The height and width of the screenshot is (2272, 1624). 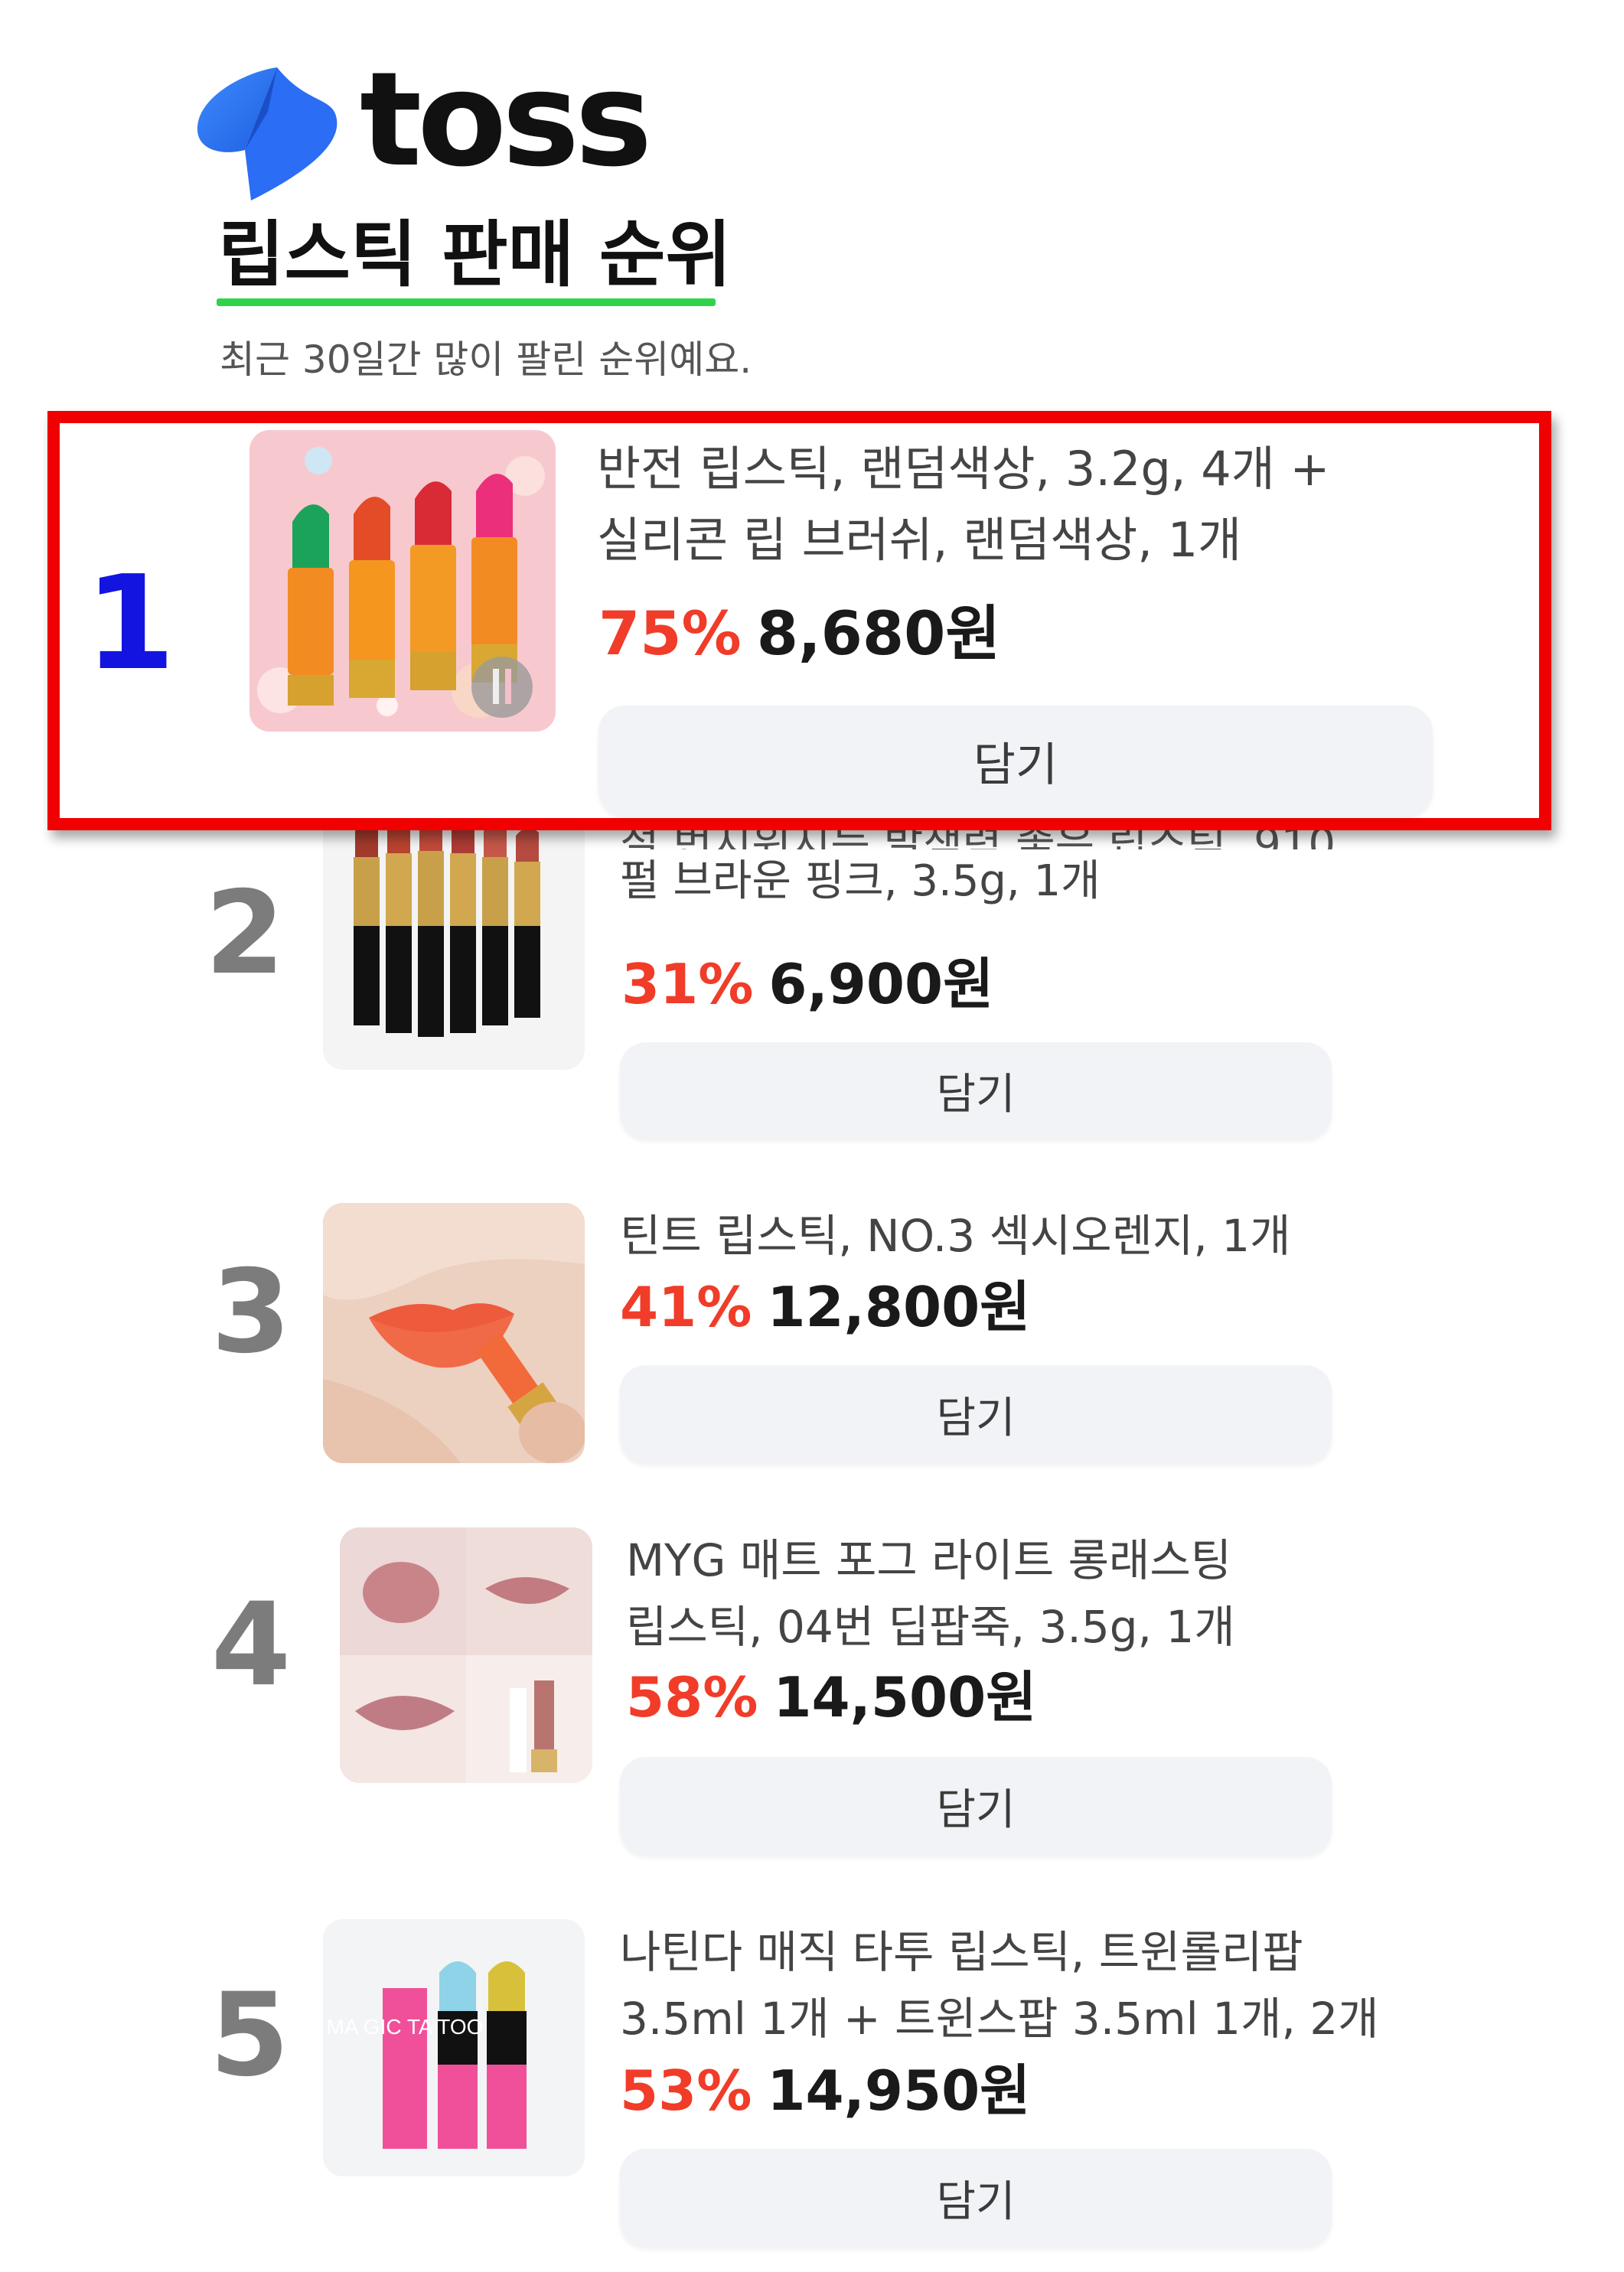 What do you see at coordinates (486, 359) in the screenshot?
I see `page-subtitle: 최근 30일간 많이 팔린 순위예요.` at bounding box center [486, 359].